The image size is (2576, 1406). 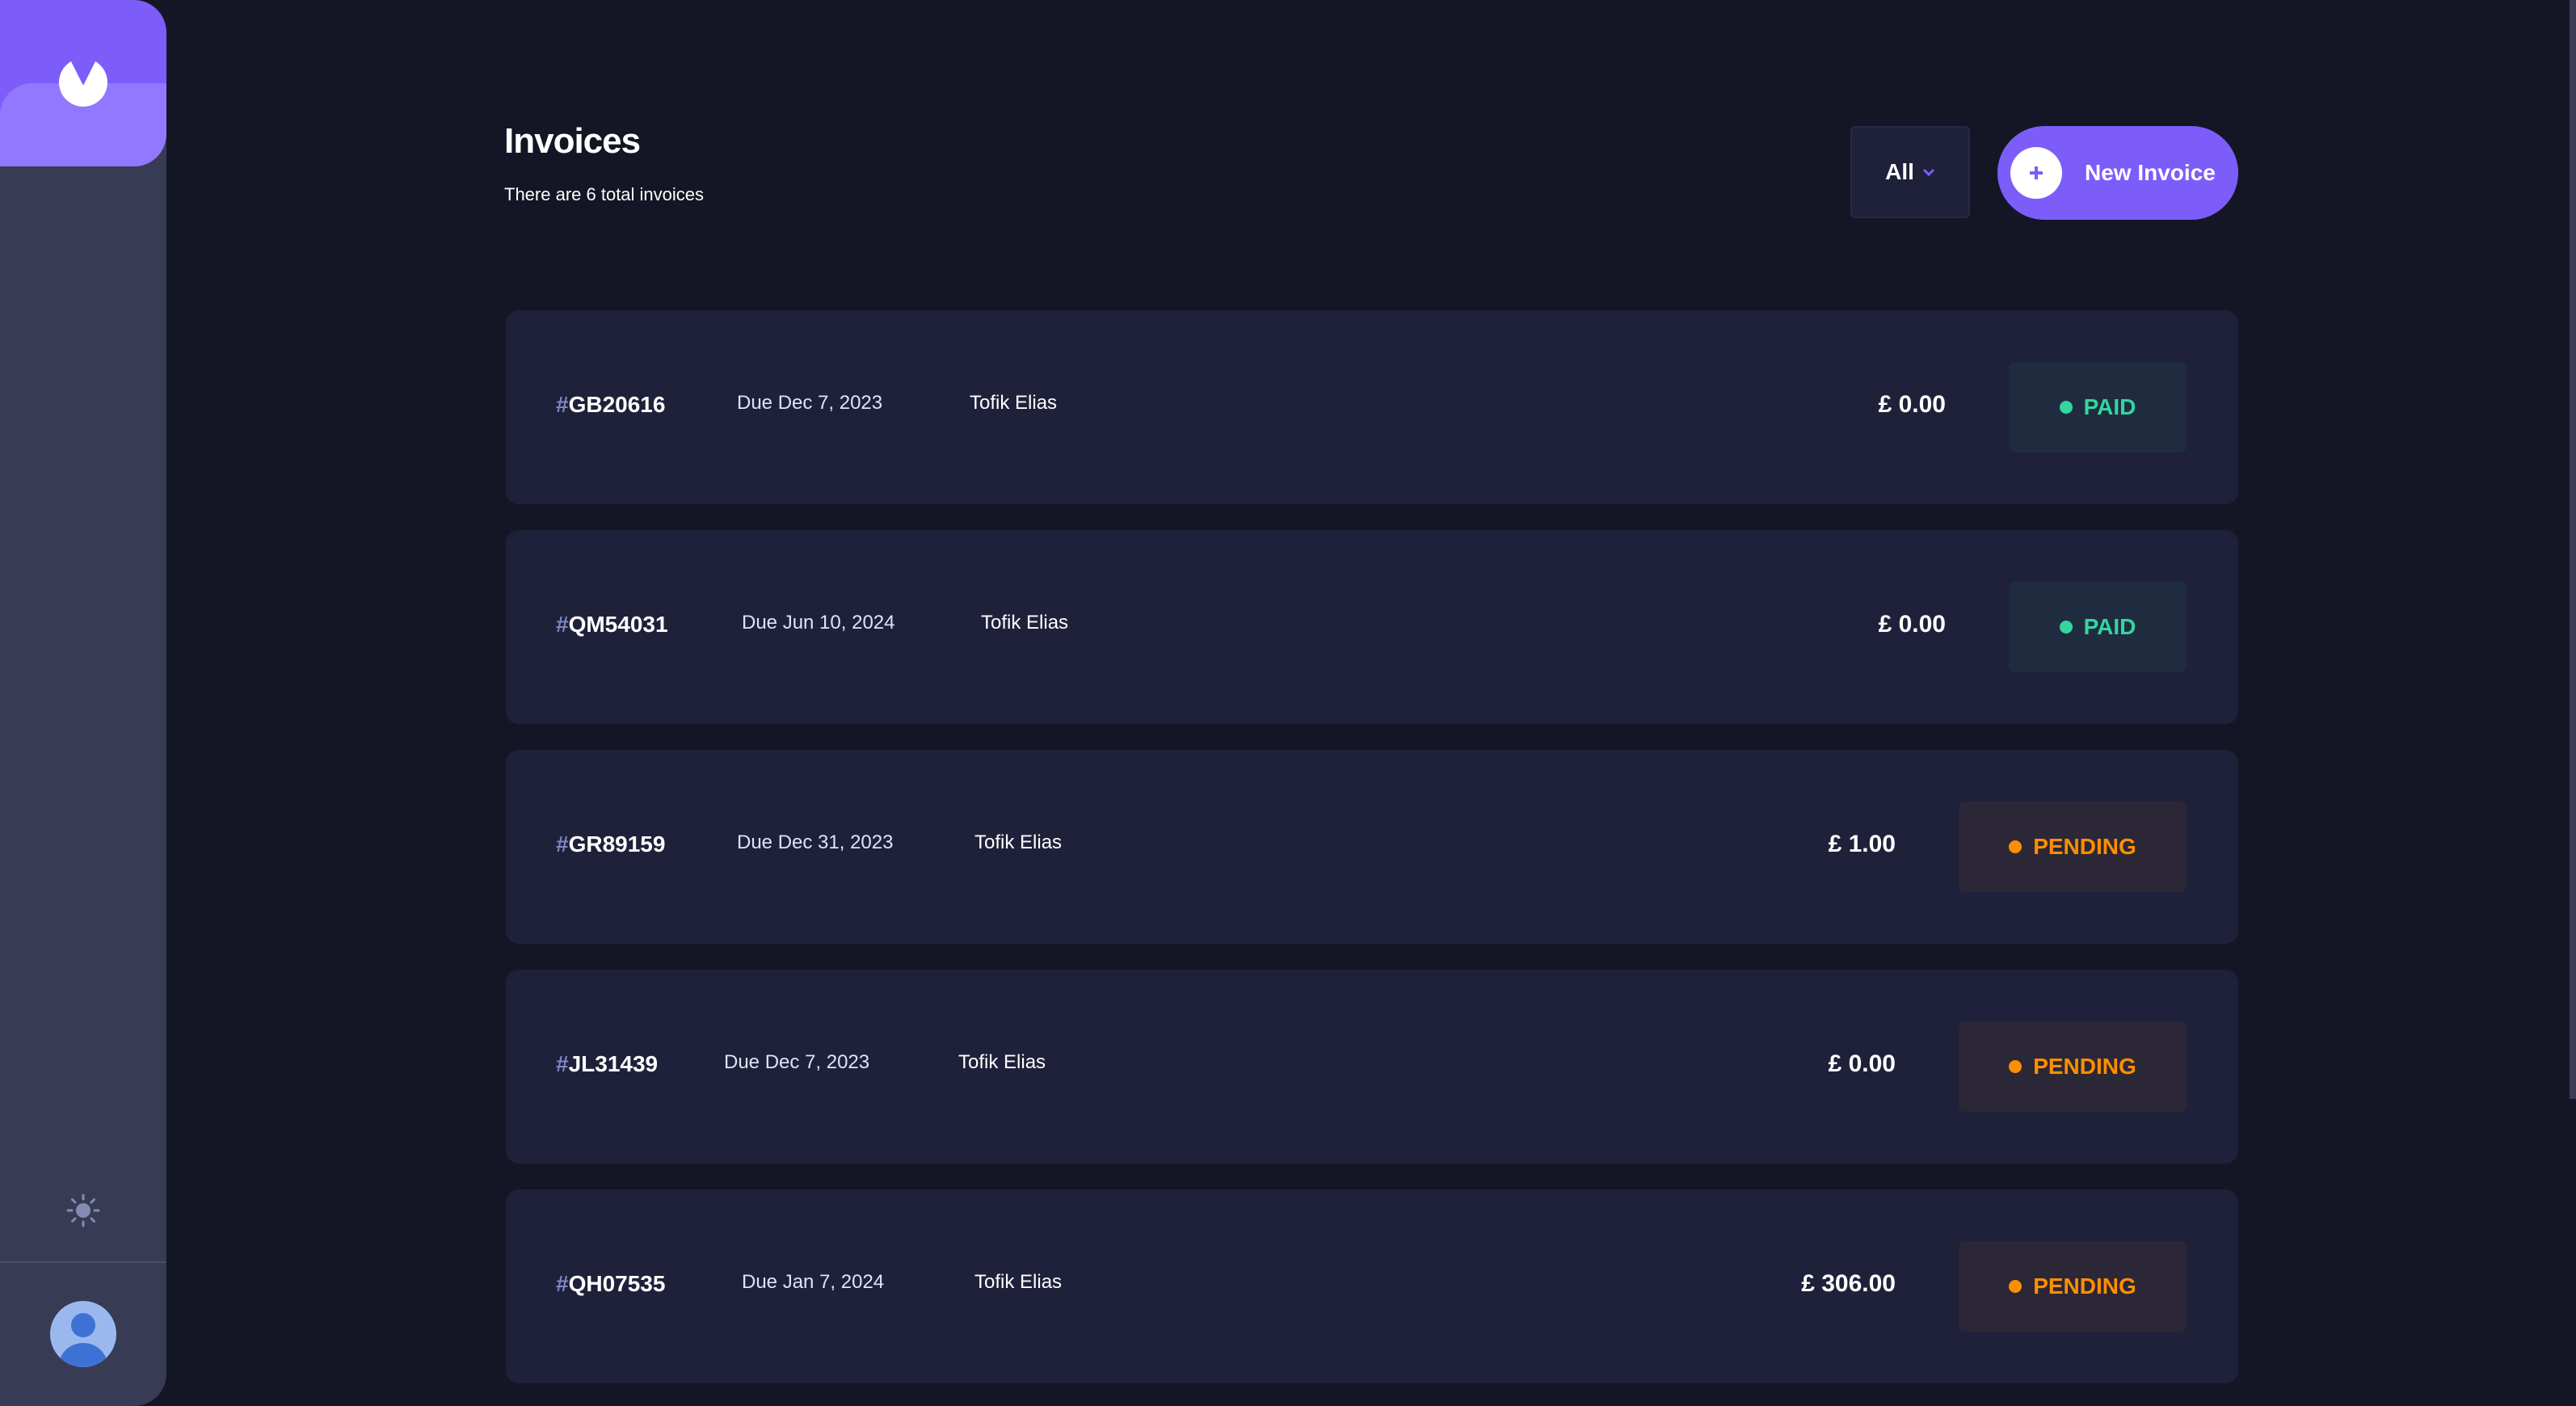 I want to click on logo-icon, so click(x=83, y=84).